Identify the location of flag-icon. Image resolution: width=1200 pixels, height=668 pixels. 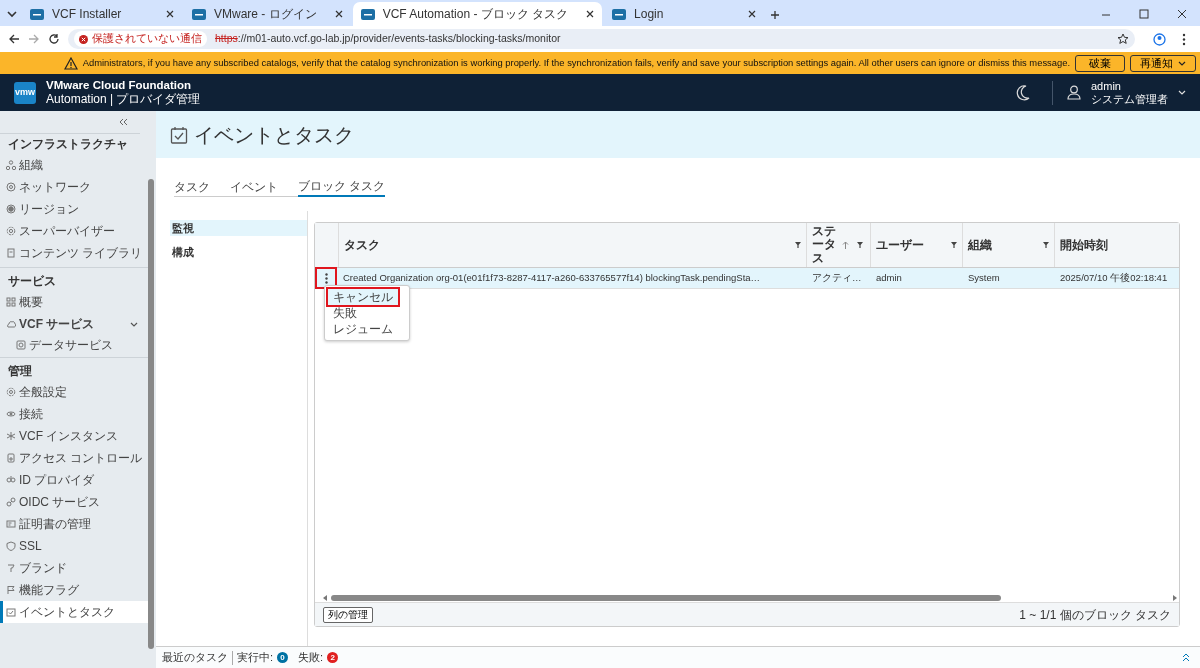
(11, 590).